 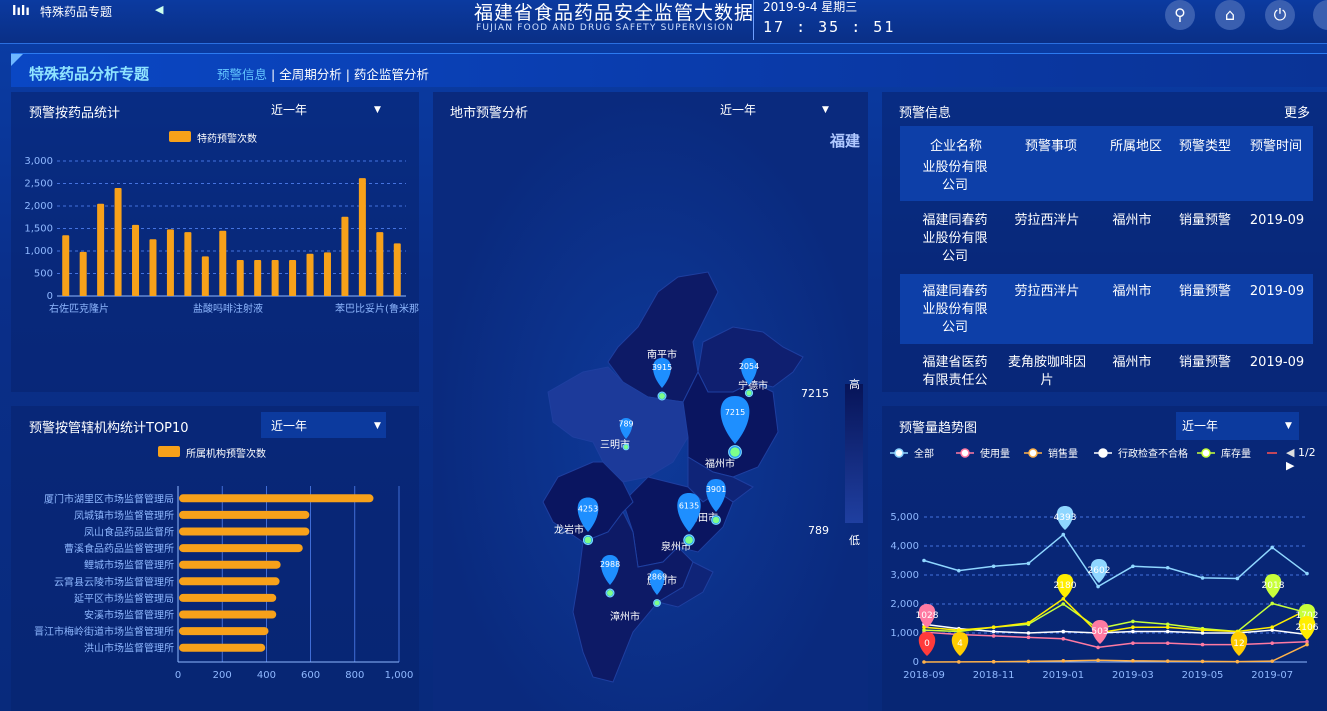 I want to click on legend-marker, so click(x=965, y=453).